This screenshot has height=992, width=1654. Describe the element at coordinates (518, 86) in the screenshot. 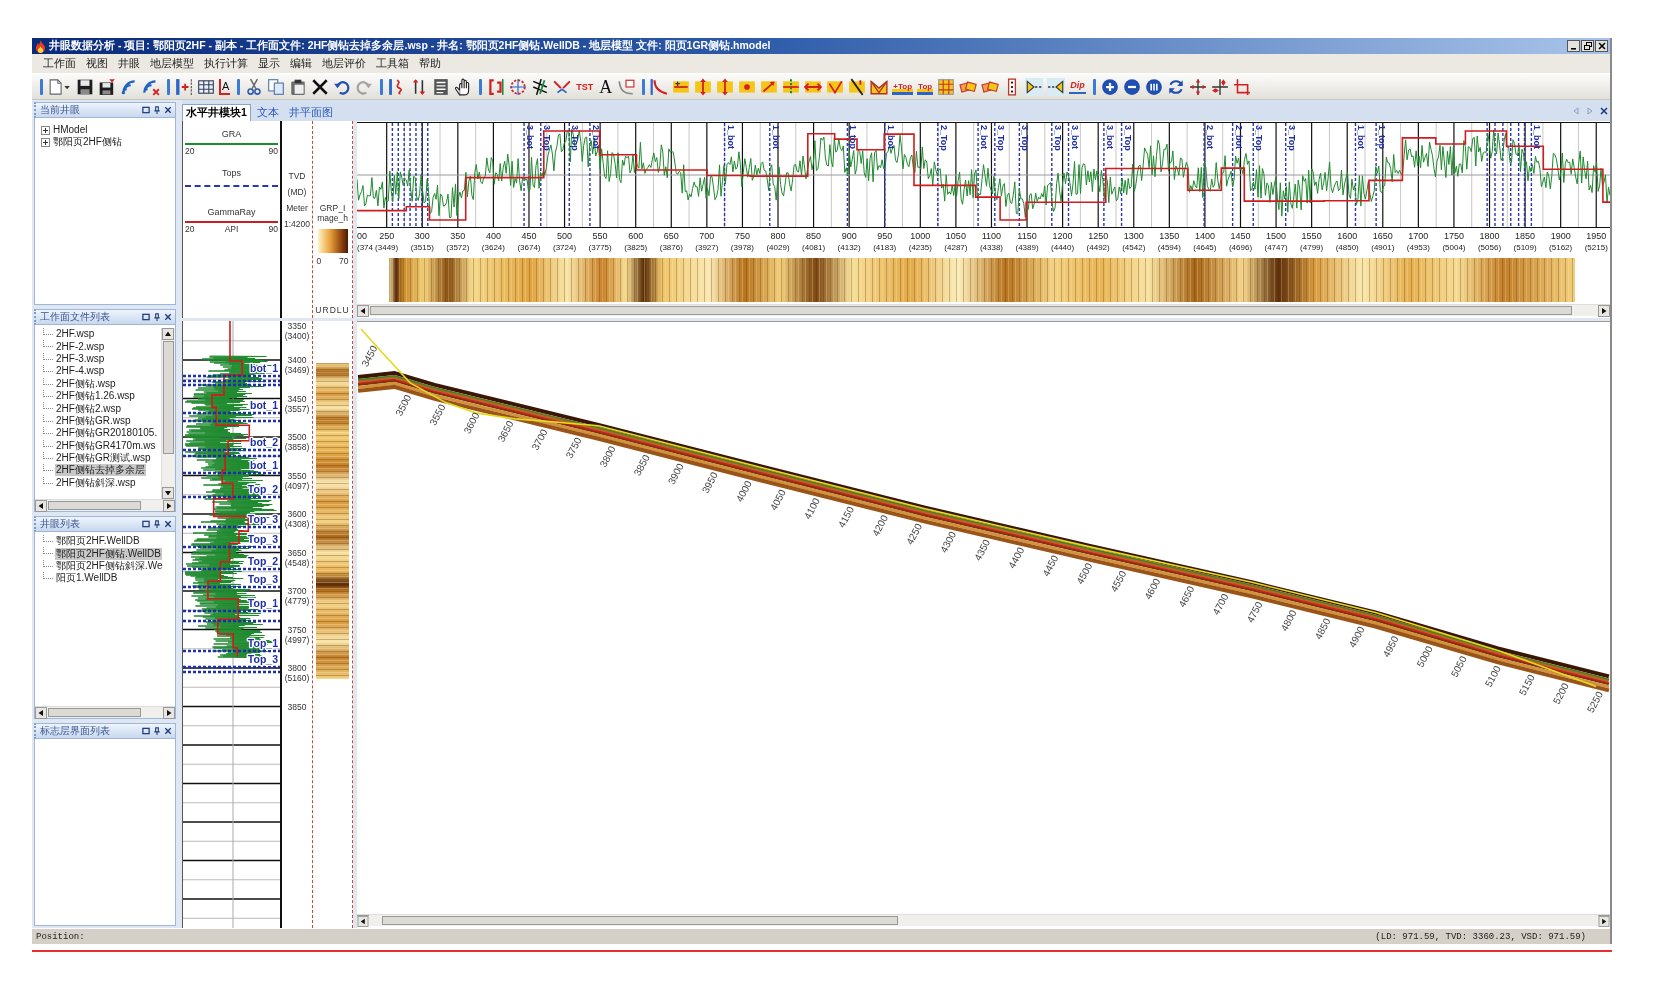

I see `dotted-circle-icon` at that location.